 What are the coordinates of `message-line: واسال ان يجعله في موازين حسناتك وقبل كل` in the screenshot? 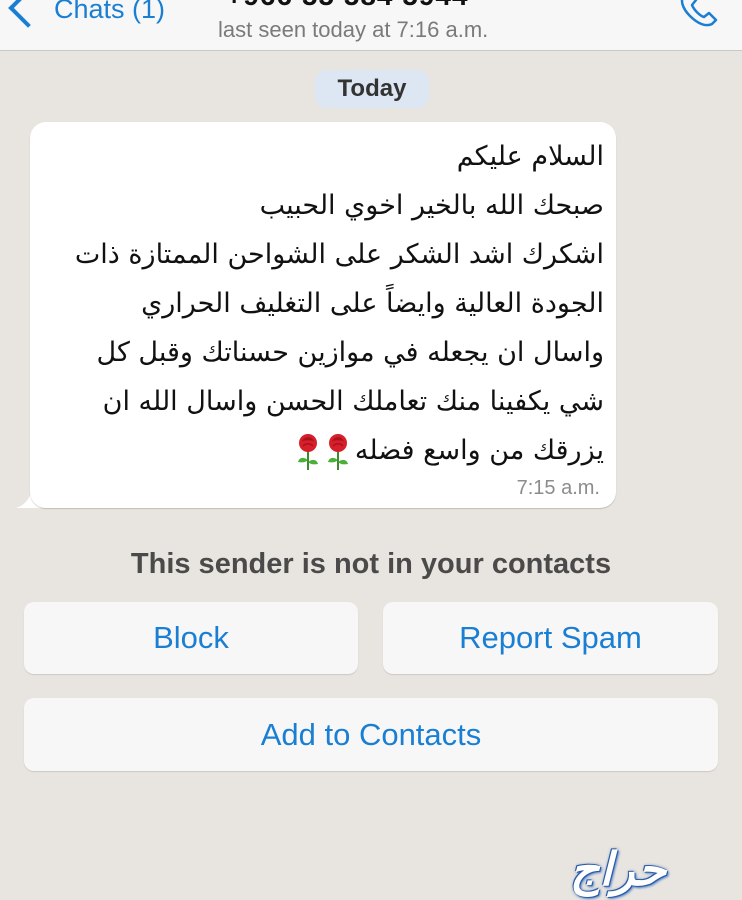 It's located at (350, 352).